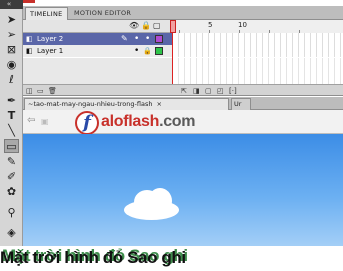 This screenshot has height=271, width=343. I want to click on top-strip, so click(183, 1).